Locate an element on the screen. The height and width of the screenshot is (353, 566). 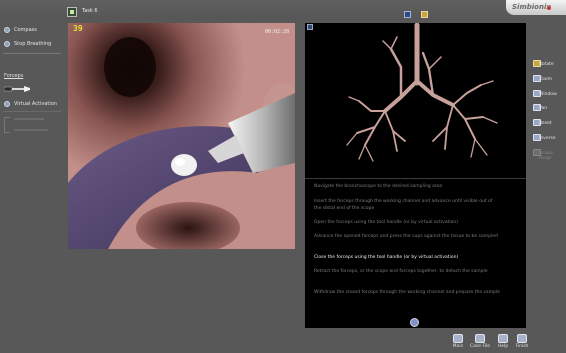
help-icon is located at coordinates (503, 338).